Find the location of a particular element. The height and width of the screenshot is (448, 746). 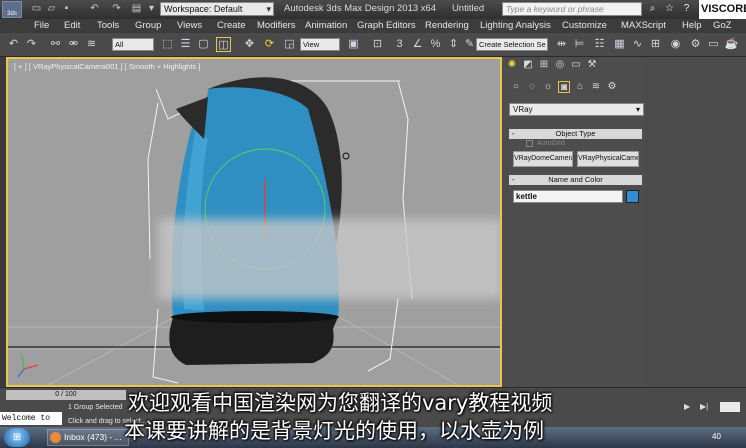

material-editor-icon: ◉ is located at coordinates (675, 44).